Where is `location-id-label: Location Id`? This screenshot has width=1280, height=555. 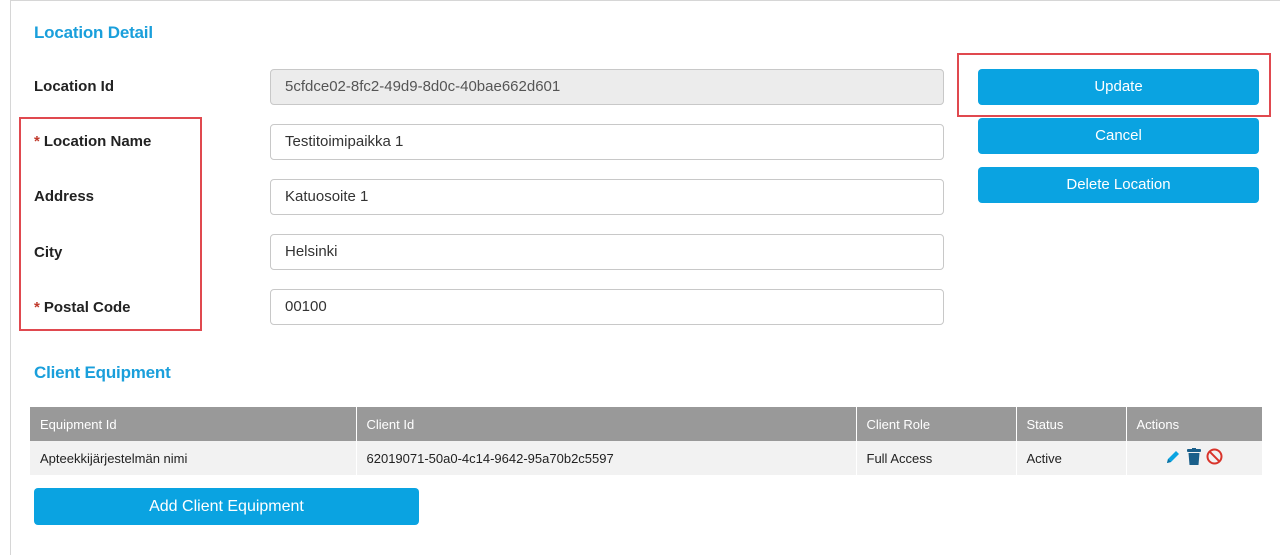
location-id-label: Location Id is located at coordinates (74, 86).